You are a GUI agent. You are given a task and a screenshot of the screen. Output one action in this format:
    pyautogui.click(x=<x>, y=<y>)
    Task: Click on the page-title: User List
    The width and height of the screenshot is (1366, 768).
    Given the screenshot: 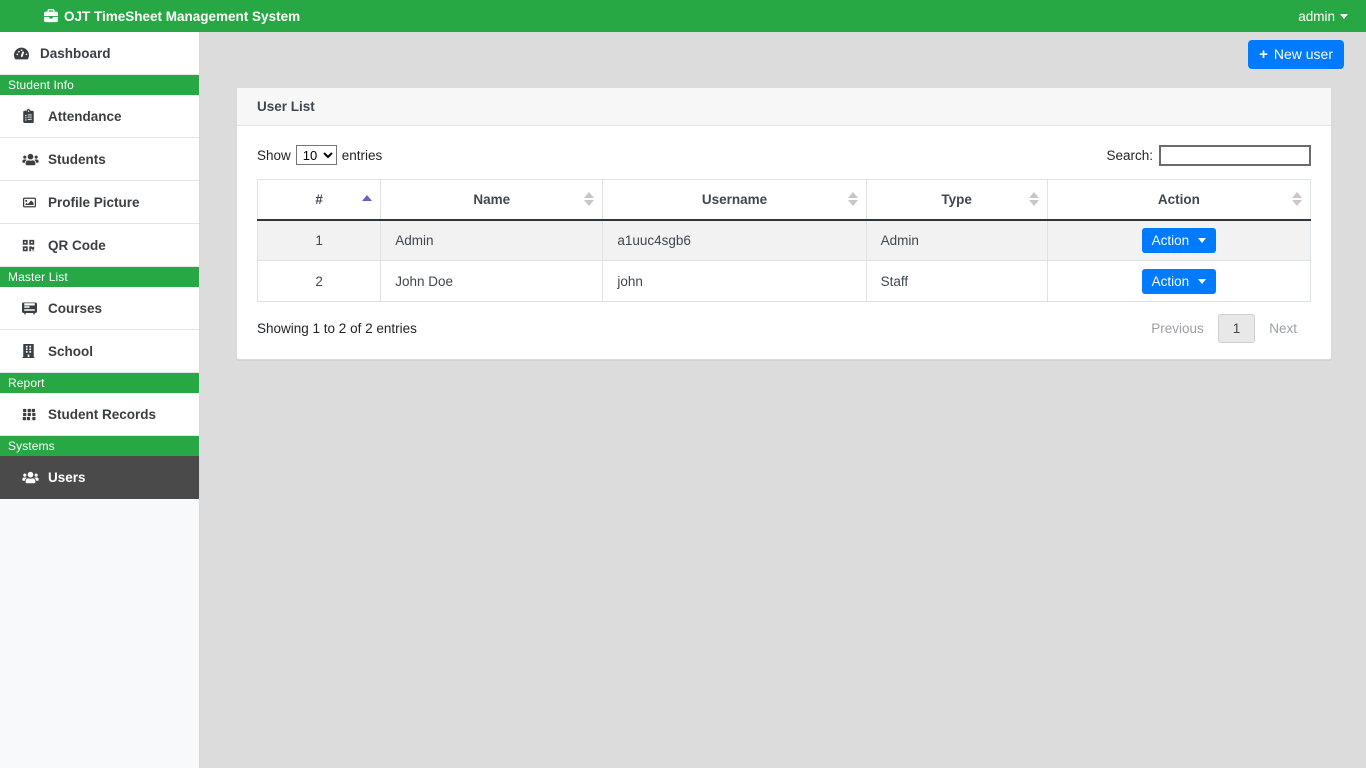 What is the action you would take?
    pyautogui.click(x=286, y=106)
    